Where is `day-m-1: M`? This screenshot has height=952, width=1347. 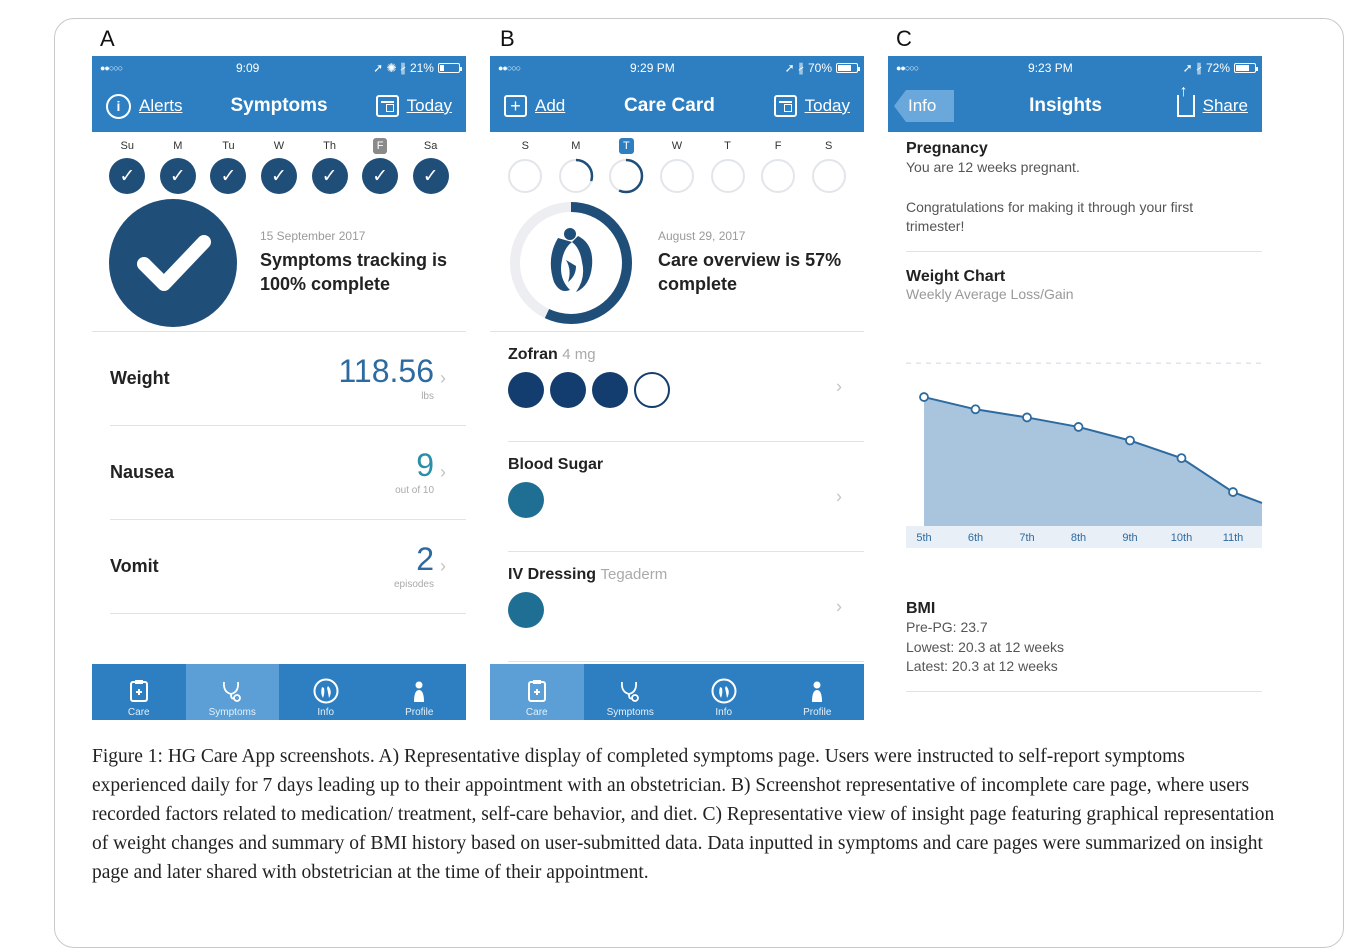
day-m-1: M is located at coordinates (576, 166).